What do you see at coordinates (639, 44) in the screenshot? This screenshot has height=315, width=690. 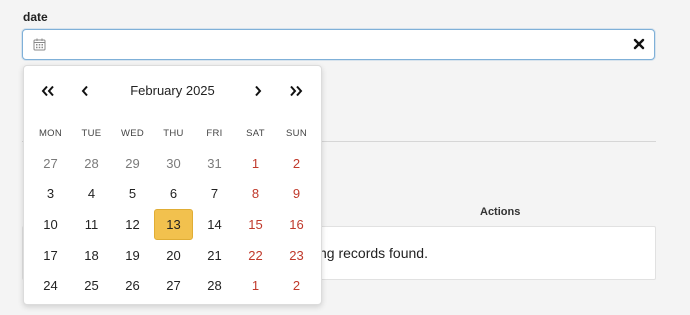 I see `close-icon` at bounding box center [639, 44].